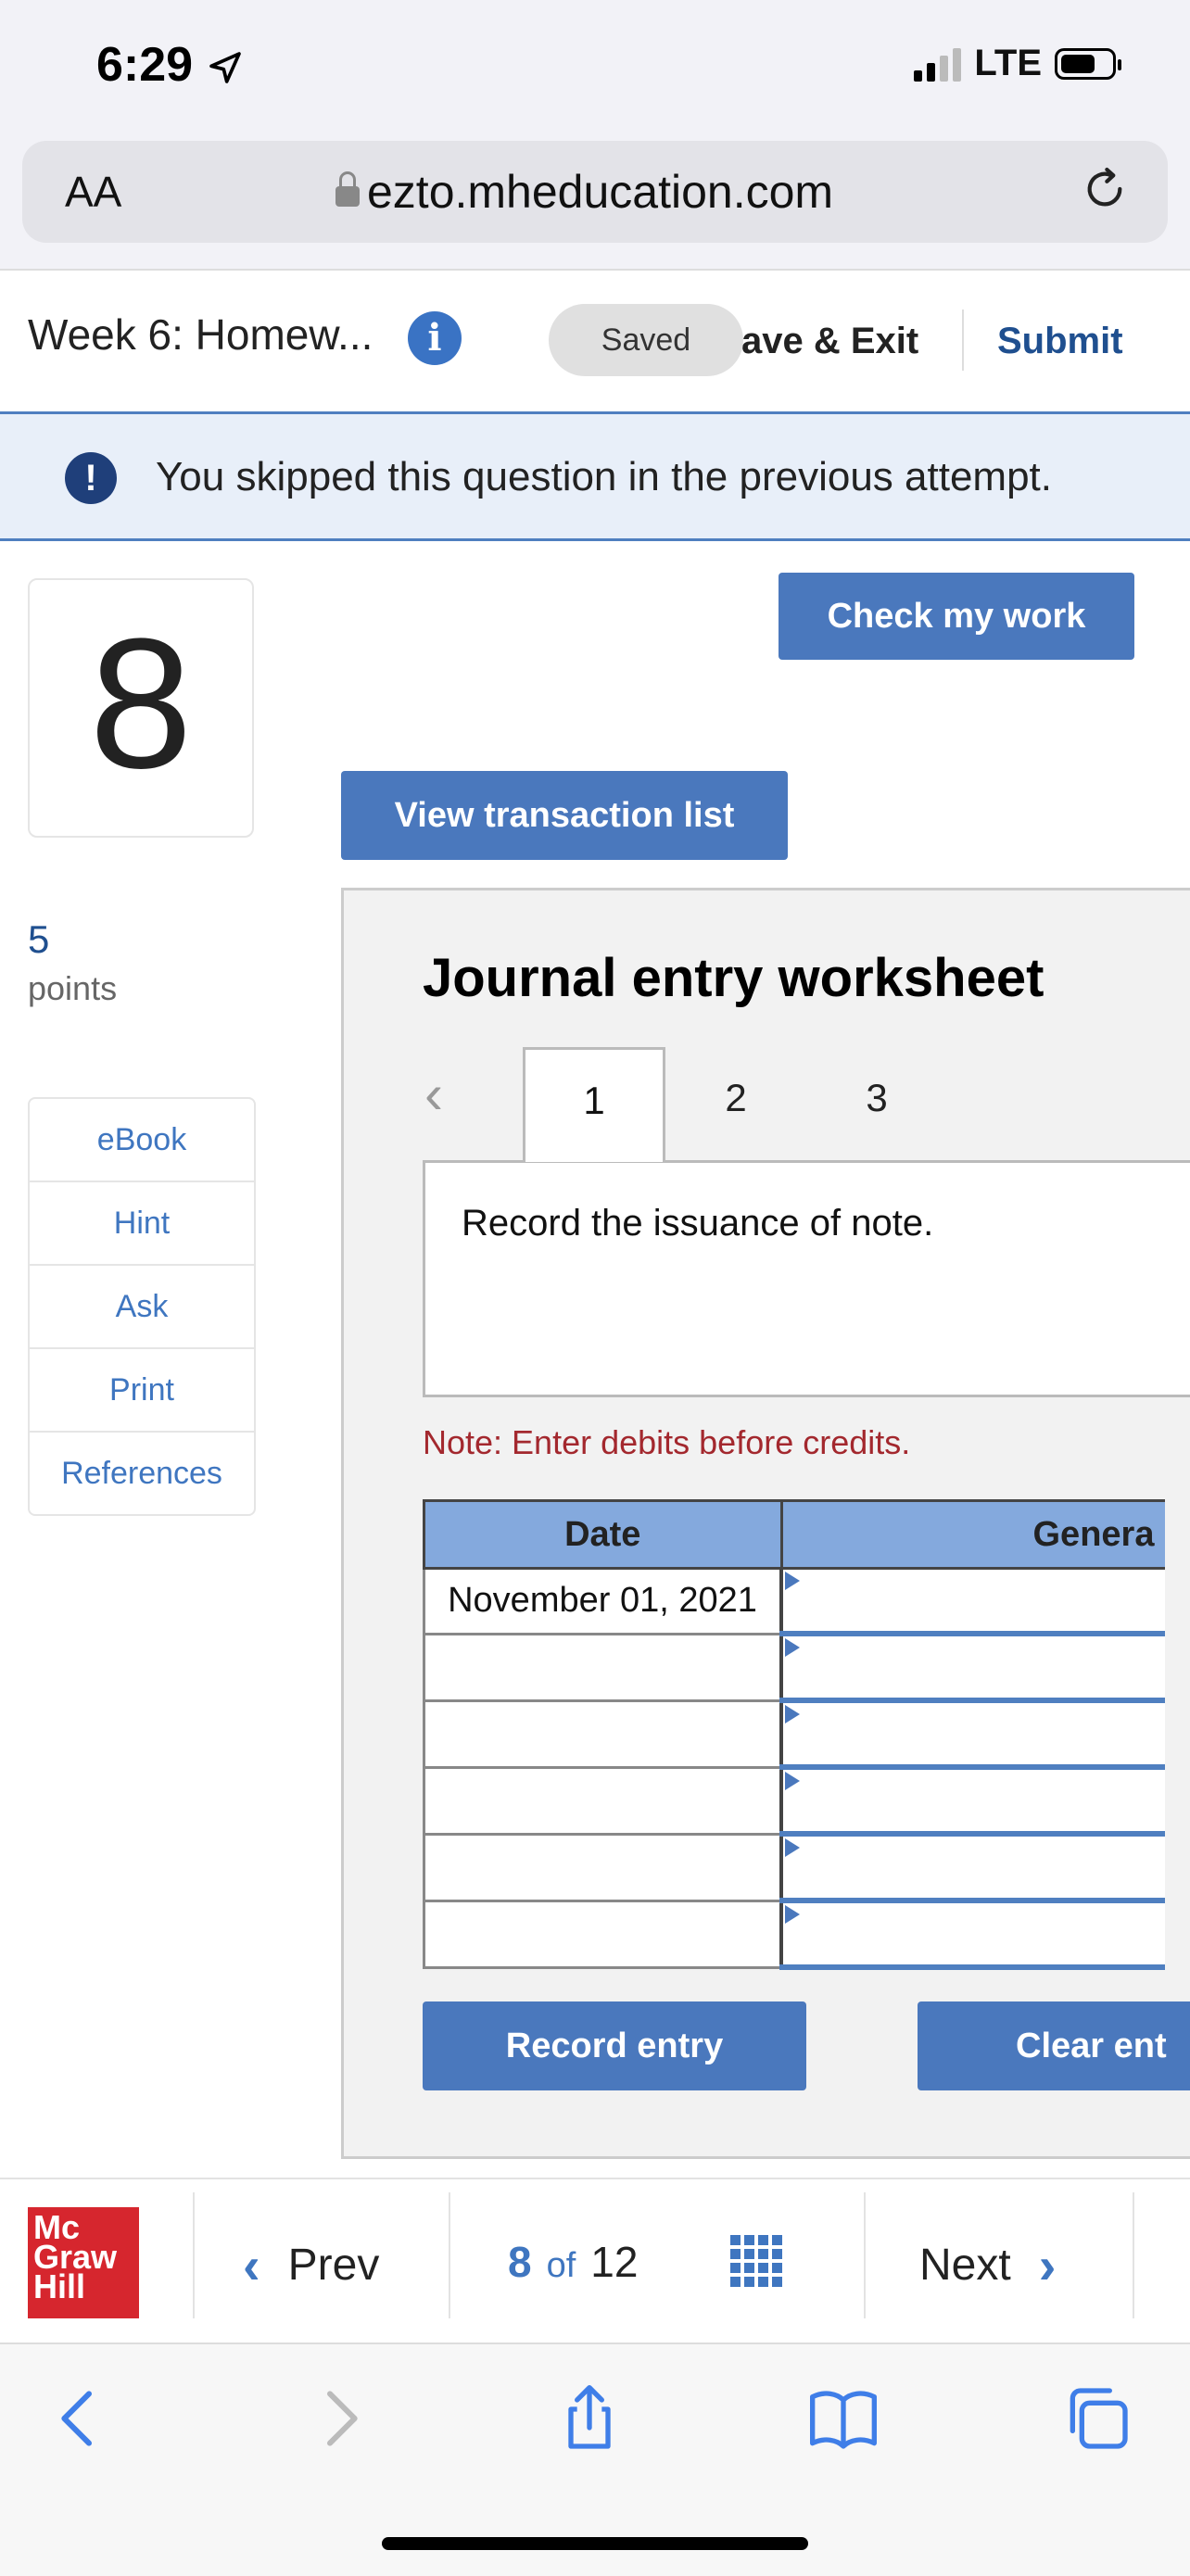  What do you see at coordinates (595, 270) in the screenshot?
I see `header-divider` at bounding box center [595, 270].